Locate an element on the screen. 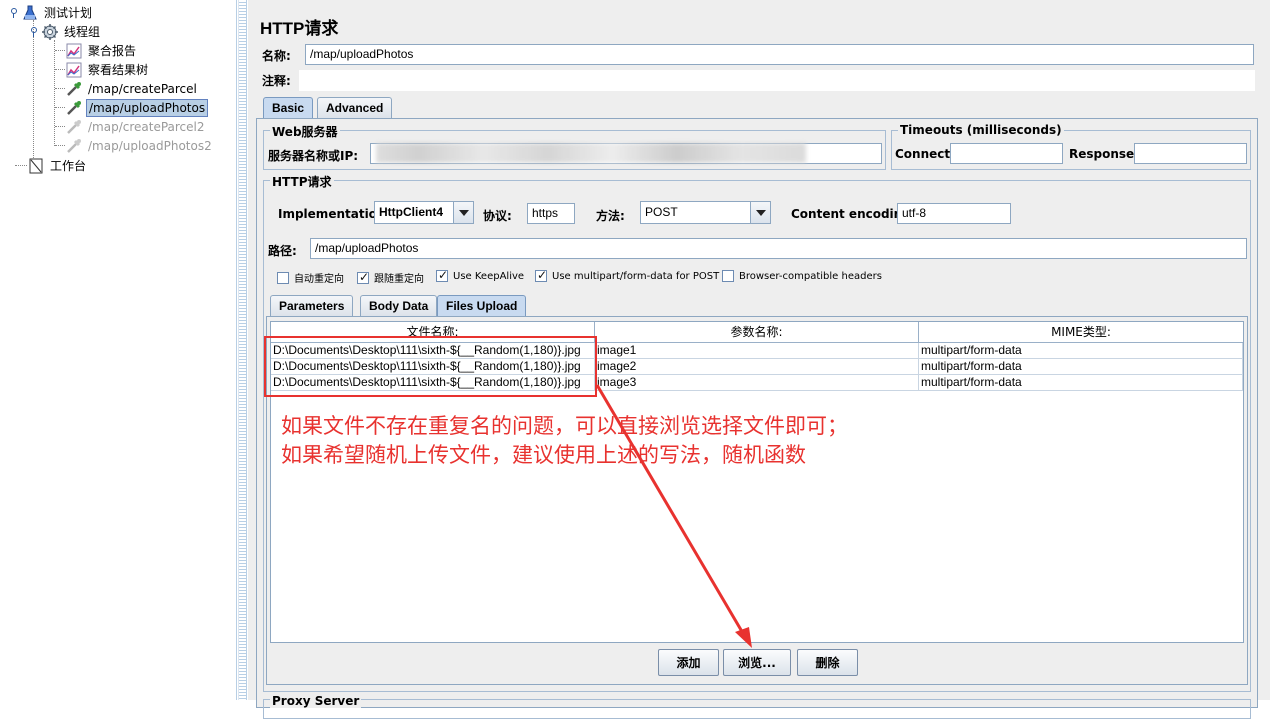 Image resolution: width=1270 pixels, height=719 pixels. arrow-shaft is located at coordinates (670, 510).